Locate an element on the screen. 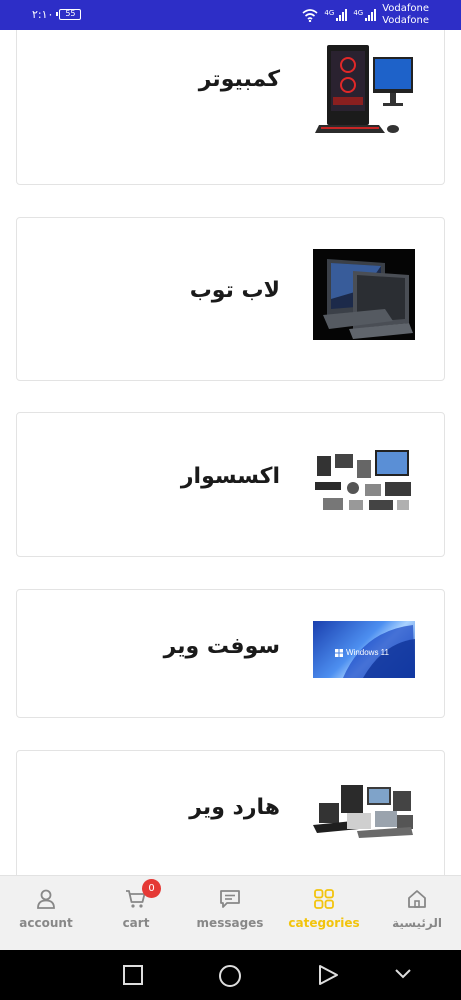  category-title: لاب توب is located at coordinates (234, 290).